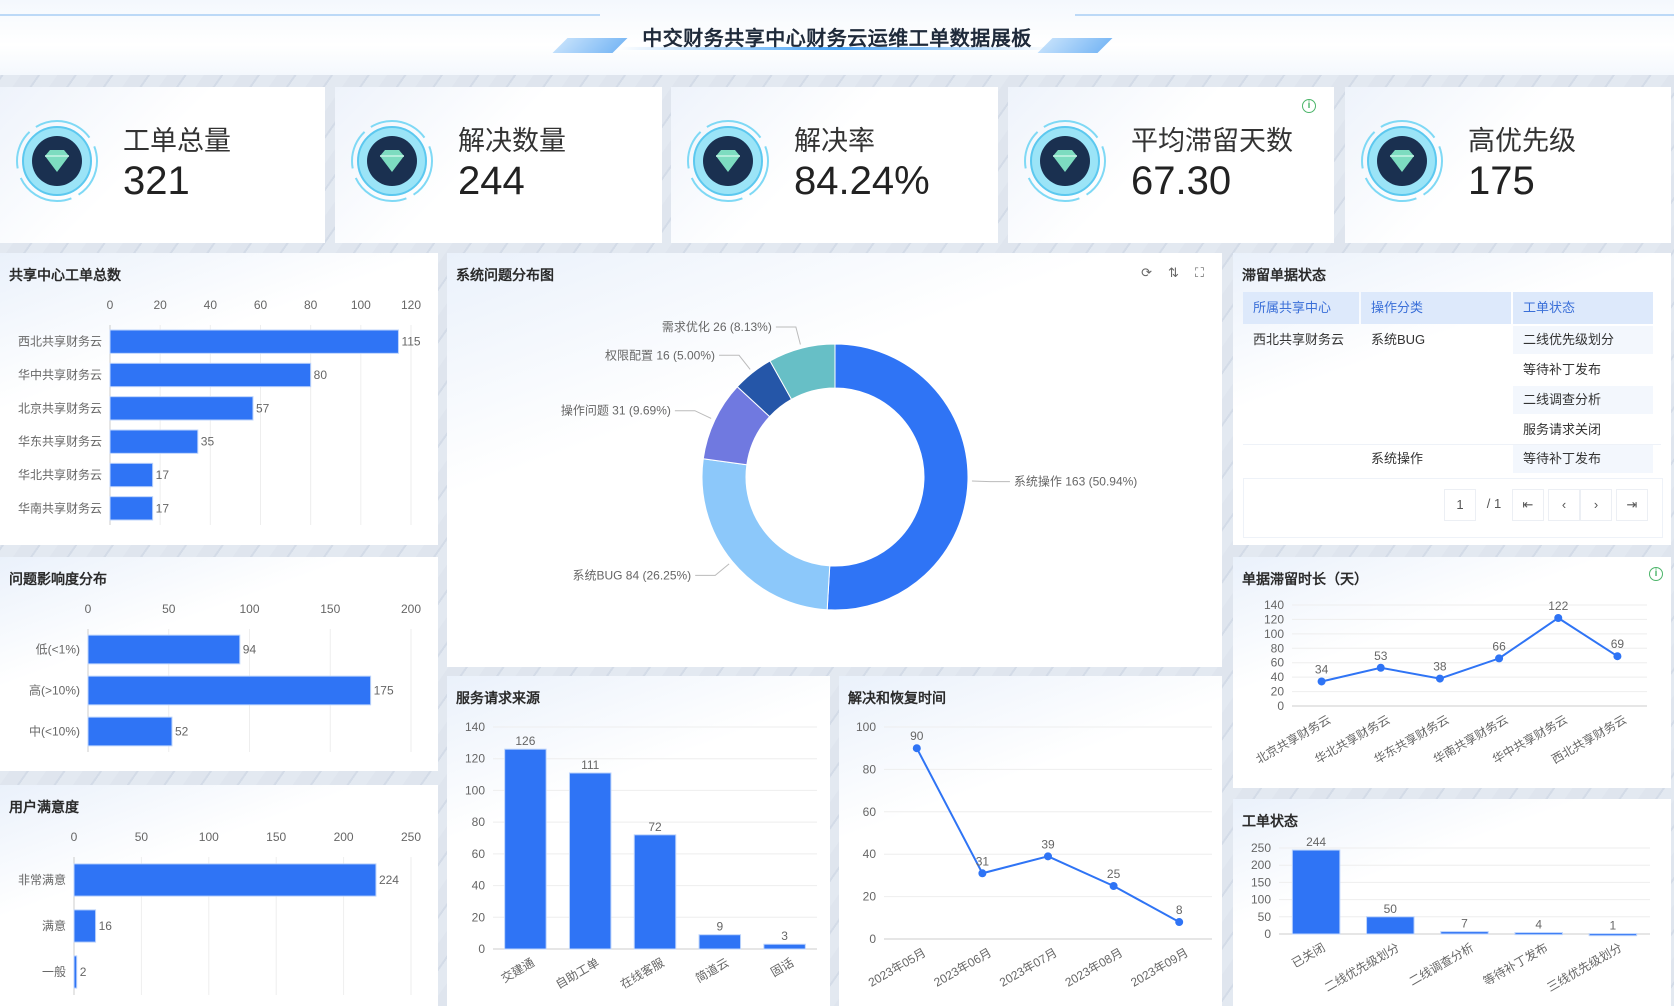 This screenshot has width=1674, height=1006. What do you see at coordinates (717, 327) in the screenshot?
I see `pie-label: 需求优化 26 (8.13%)` at bounding box center [717, 327].